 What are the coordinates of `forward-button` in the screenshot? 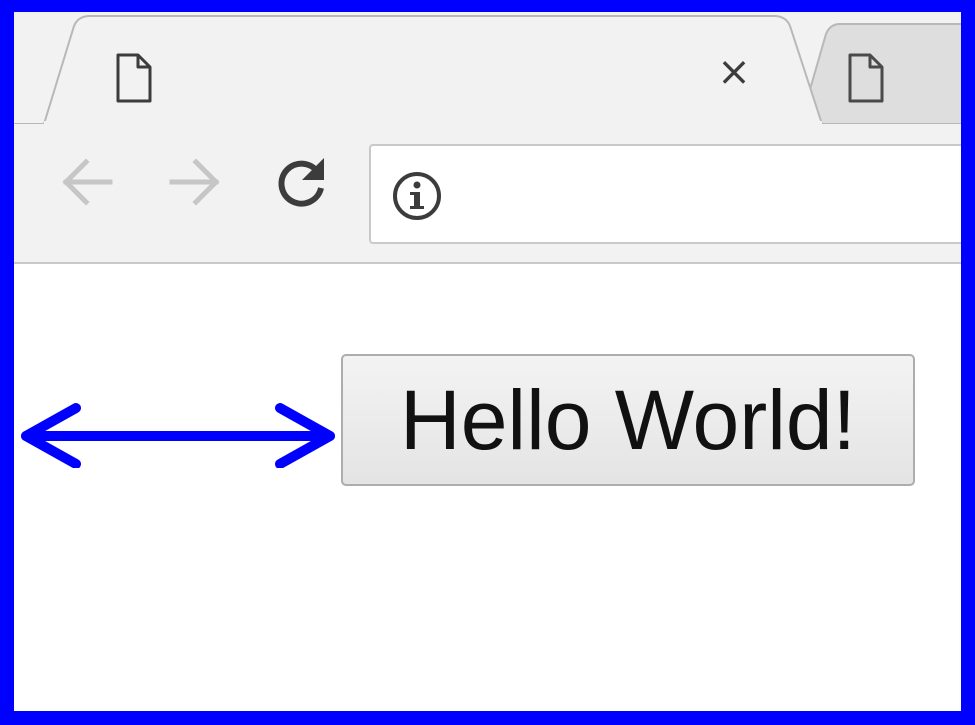 It's located at (194, 182).